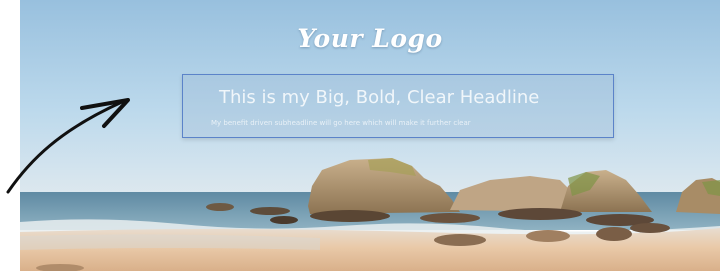 The image size is (720, 271). I want to click on logo: Your Logo, so click(370, 38).